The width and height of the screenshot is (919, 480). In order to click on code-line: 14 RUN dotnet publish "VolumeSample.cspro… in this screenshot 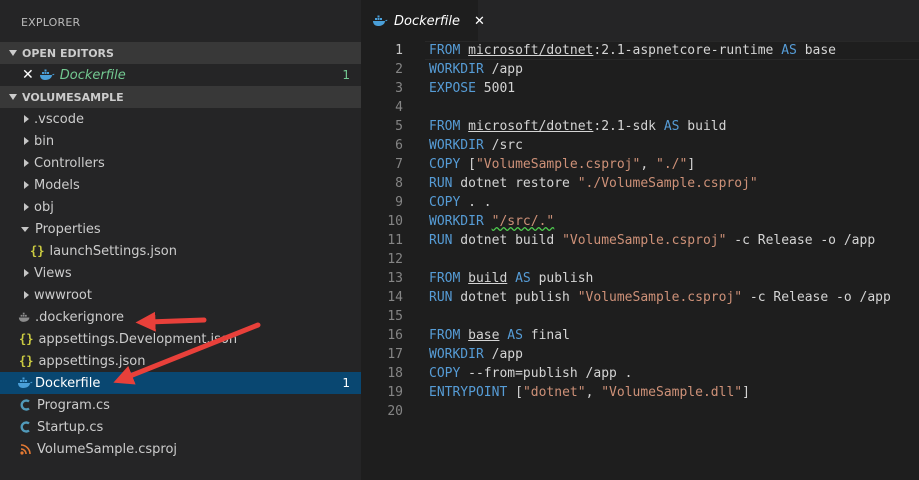, I will do `click(640, 297)`.